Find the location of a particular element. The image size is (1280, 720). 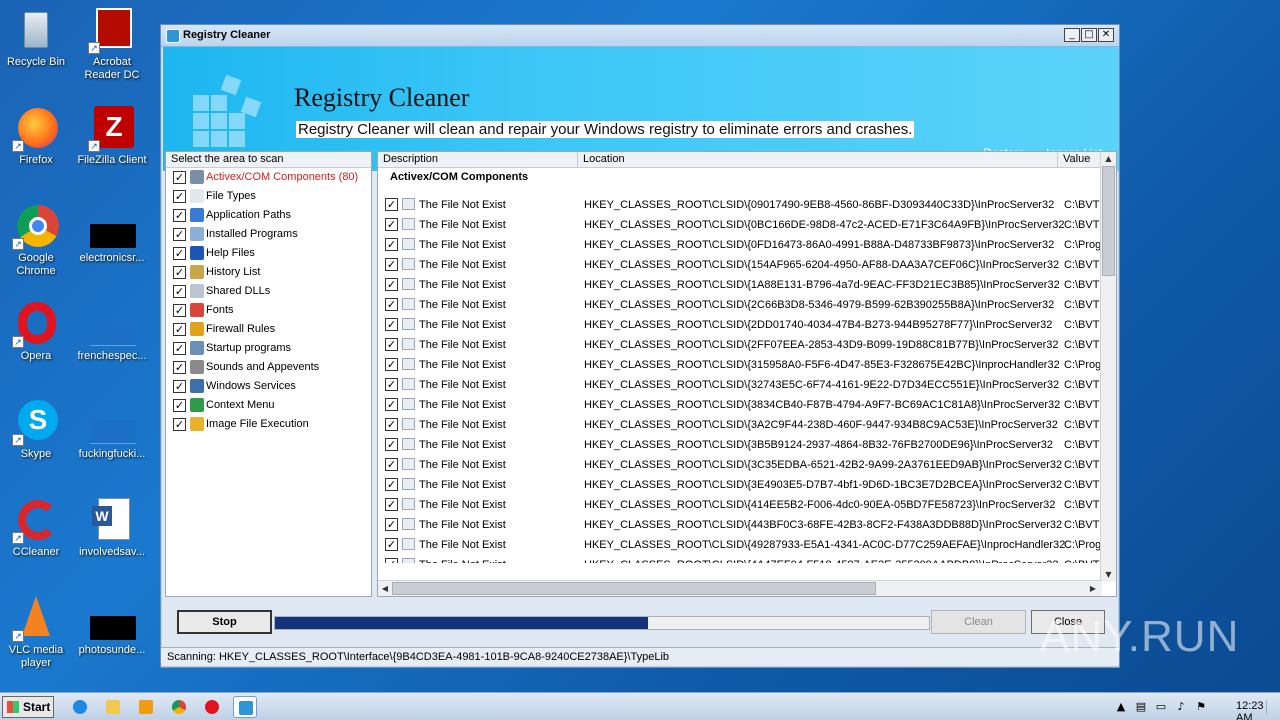

scan-area-item: ✓ Help Files is located at coordinates (268, 253).